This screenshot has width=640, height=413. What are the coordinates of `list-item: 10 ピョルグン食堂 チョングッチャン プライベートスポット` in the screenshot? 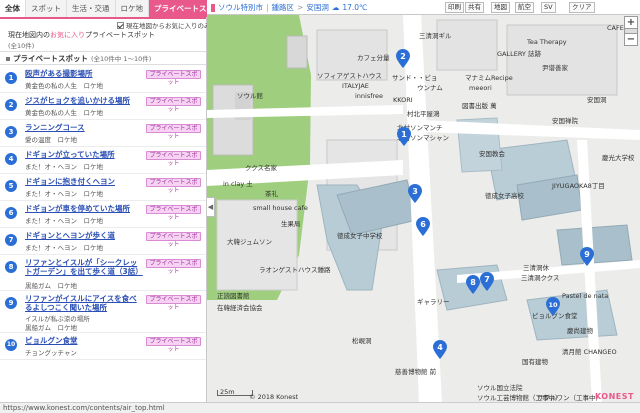 It's located at (103, 346).